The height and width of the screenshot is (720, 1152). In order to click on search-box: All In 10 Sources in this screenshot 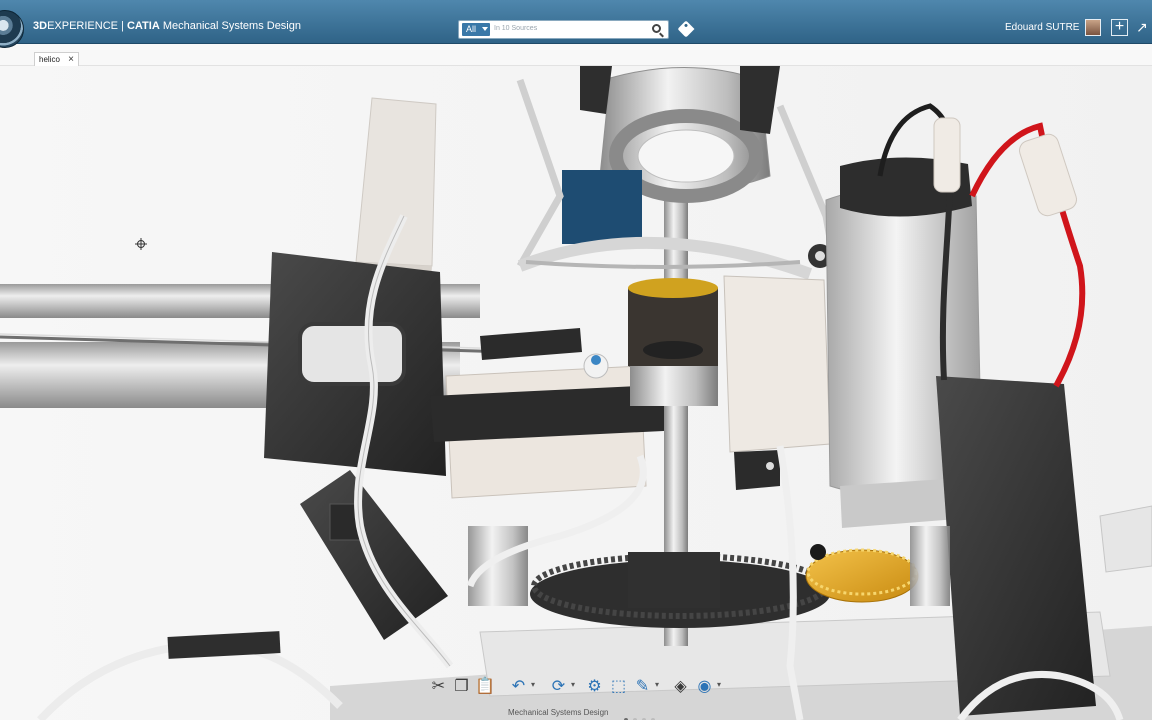, I will do `click(563, 29)`.